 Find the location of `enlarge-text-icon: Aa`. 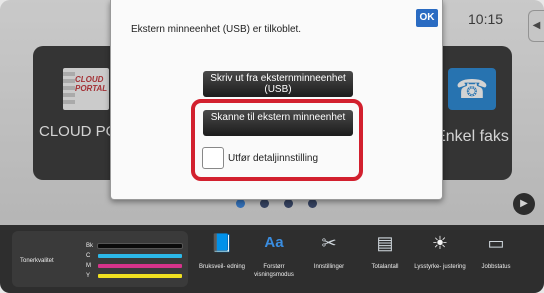

enlarge-text-icon: Aa is located at coordinates (274, 242).